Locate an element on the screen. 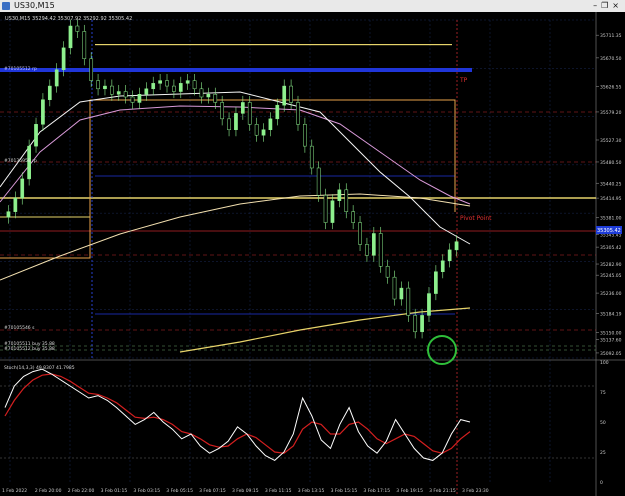 The width and height of the screenshot is (625, 496). tp-label: TP is located at coordinates (463, 80).